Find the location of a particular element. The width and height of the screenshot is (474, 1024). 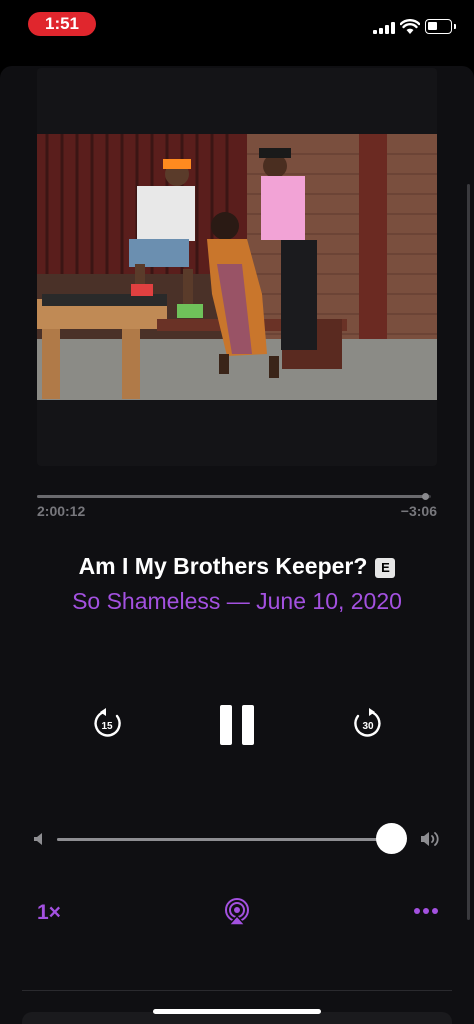

skip-back-label: 15 is located at coordinates (107, 726).